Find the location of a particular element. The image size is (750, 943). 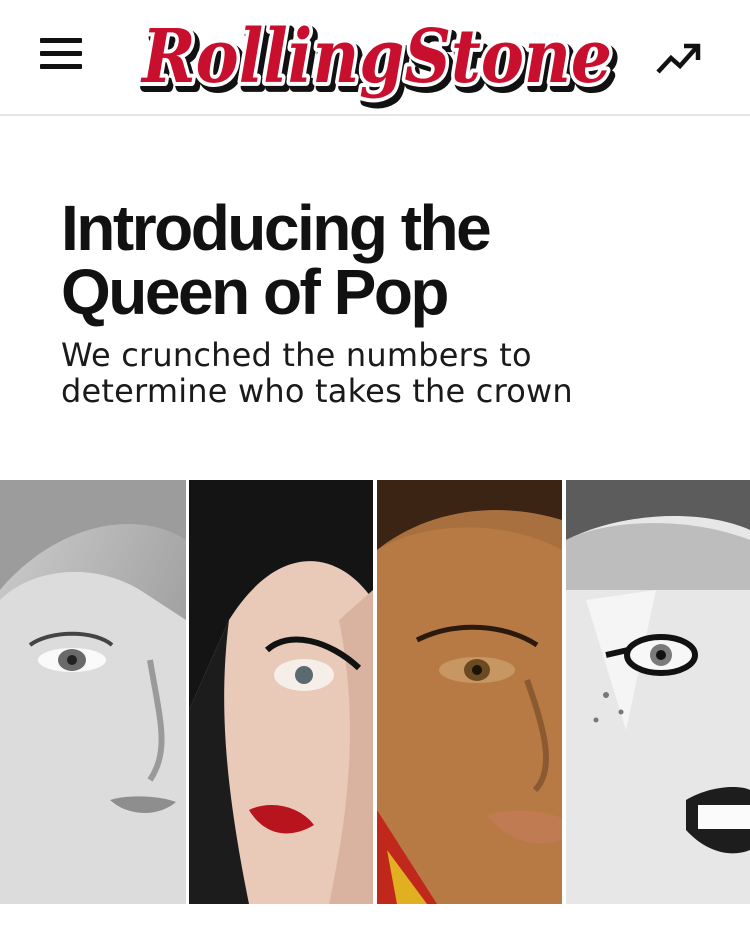

trending-up-icon is located at coordinates (678, 58).